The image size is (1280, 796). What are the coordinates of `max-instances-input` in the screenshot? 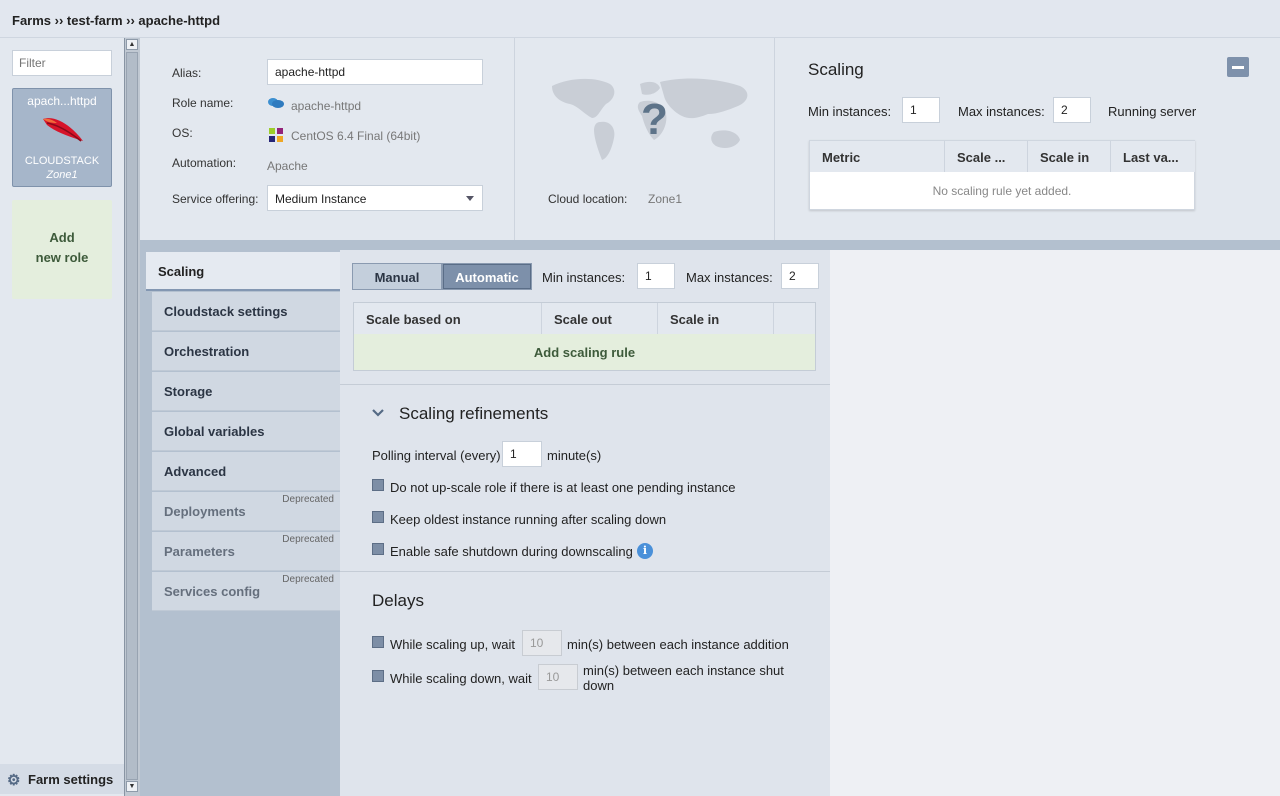 It's located at (800, 276).